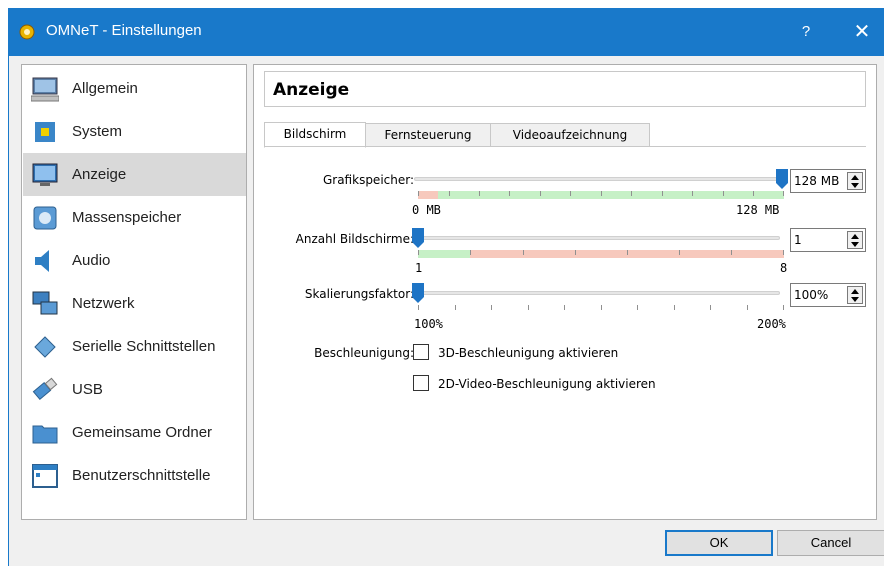  What do you see at coordinates (597, 179) in the screenshot?
I see `grafikspeicher-slider` at bounding box center [597, 179].